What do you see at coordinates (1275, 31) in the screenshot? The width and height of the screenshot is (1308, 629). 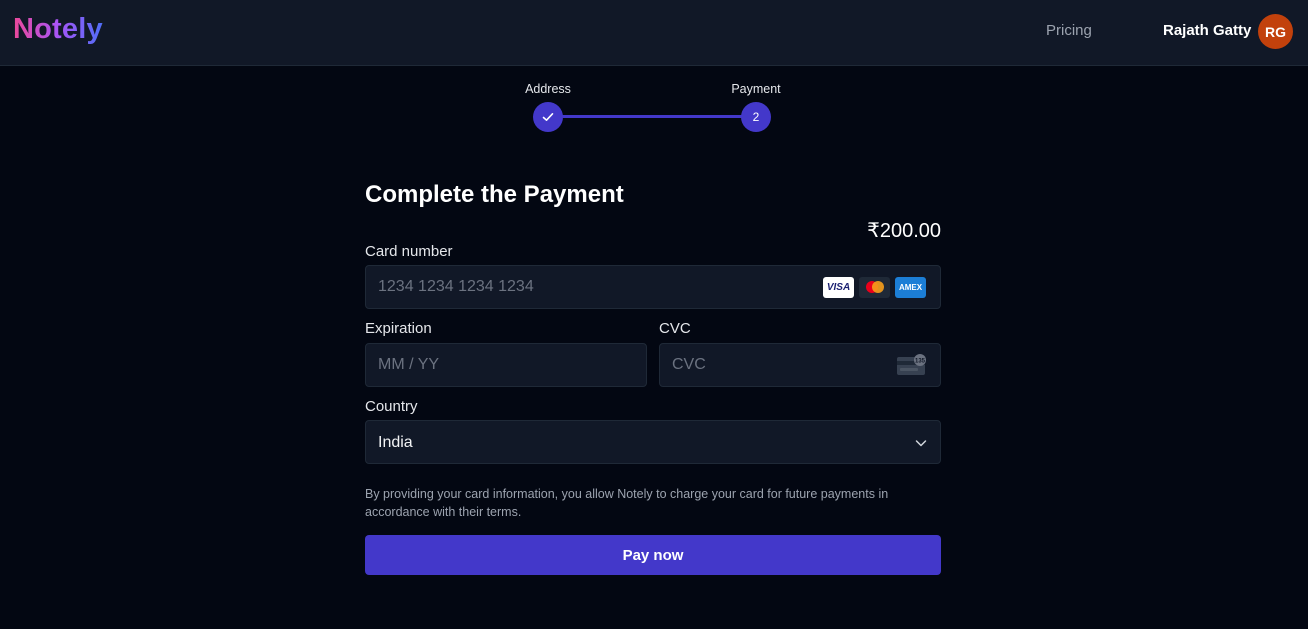 I see `avatar: RG` at bounding box center [1275, 31].